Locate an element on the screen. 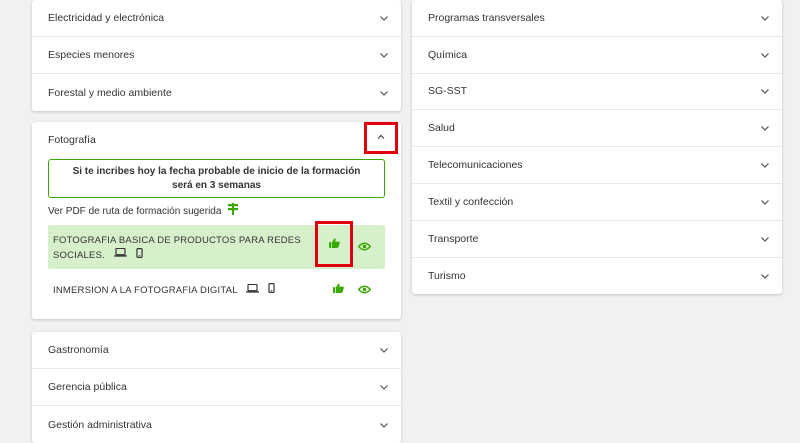 The height and width of the screenshot is (443, 800). category-gastronomia: Gastronomía is located at coordinates (216, 350).